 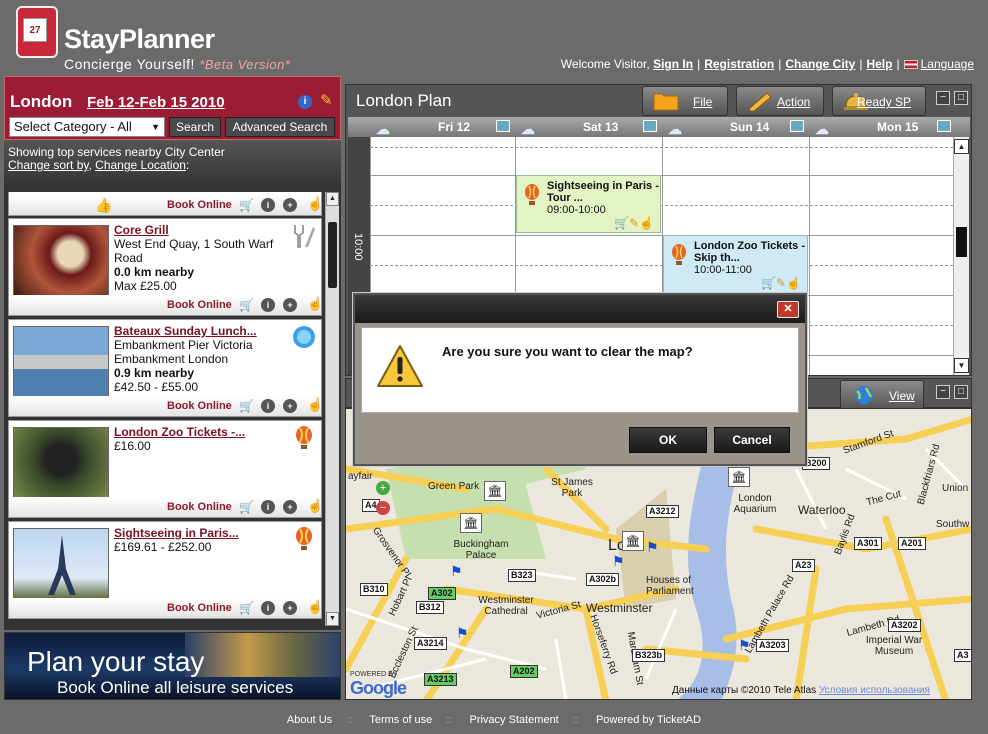 What do you see at coordinates (165, 204) in the screenshot?
I see `list-item: 👍 Book Online 🛒 i + ☝` at bounding box center [165, 204].